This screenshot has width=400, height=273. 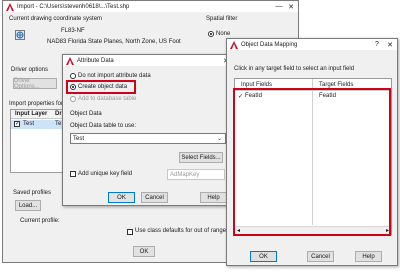 I want to click on no-attribute-radio, so click(x=73, y=76).